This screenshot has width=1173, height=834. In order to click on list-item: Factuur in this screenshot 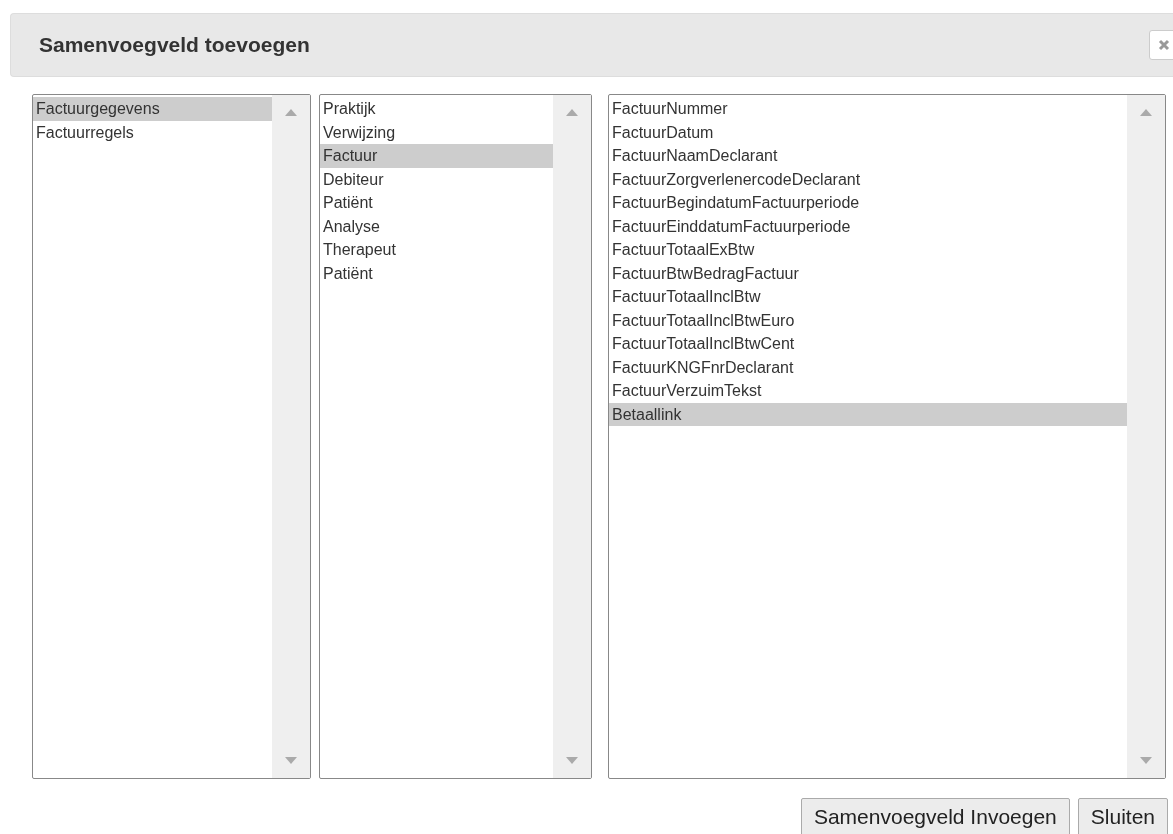, I will do `click(436, 156)`.